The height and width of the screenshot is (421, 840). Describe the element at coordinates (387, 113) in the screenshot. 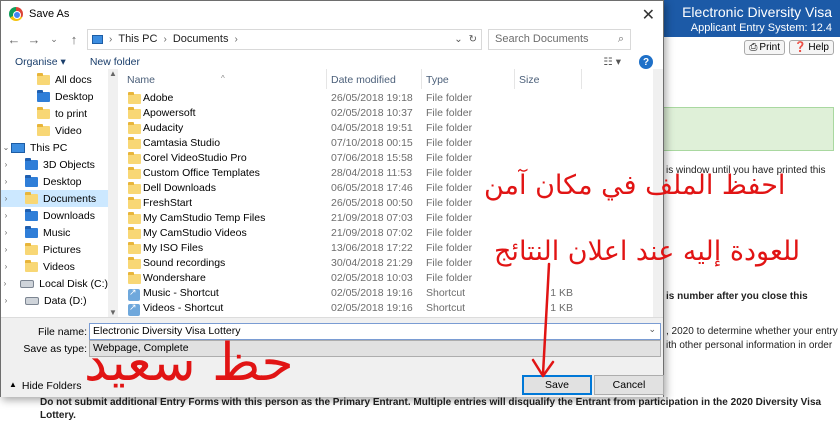

I see `file-row: Apowersoft 02/05/2018 10:37 File folder` at that location.